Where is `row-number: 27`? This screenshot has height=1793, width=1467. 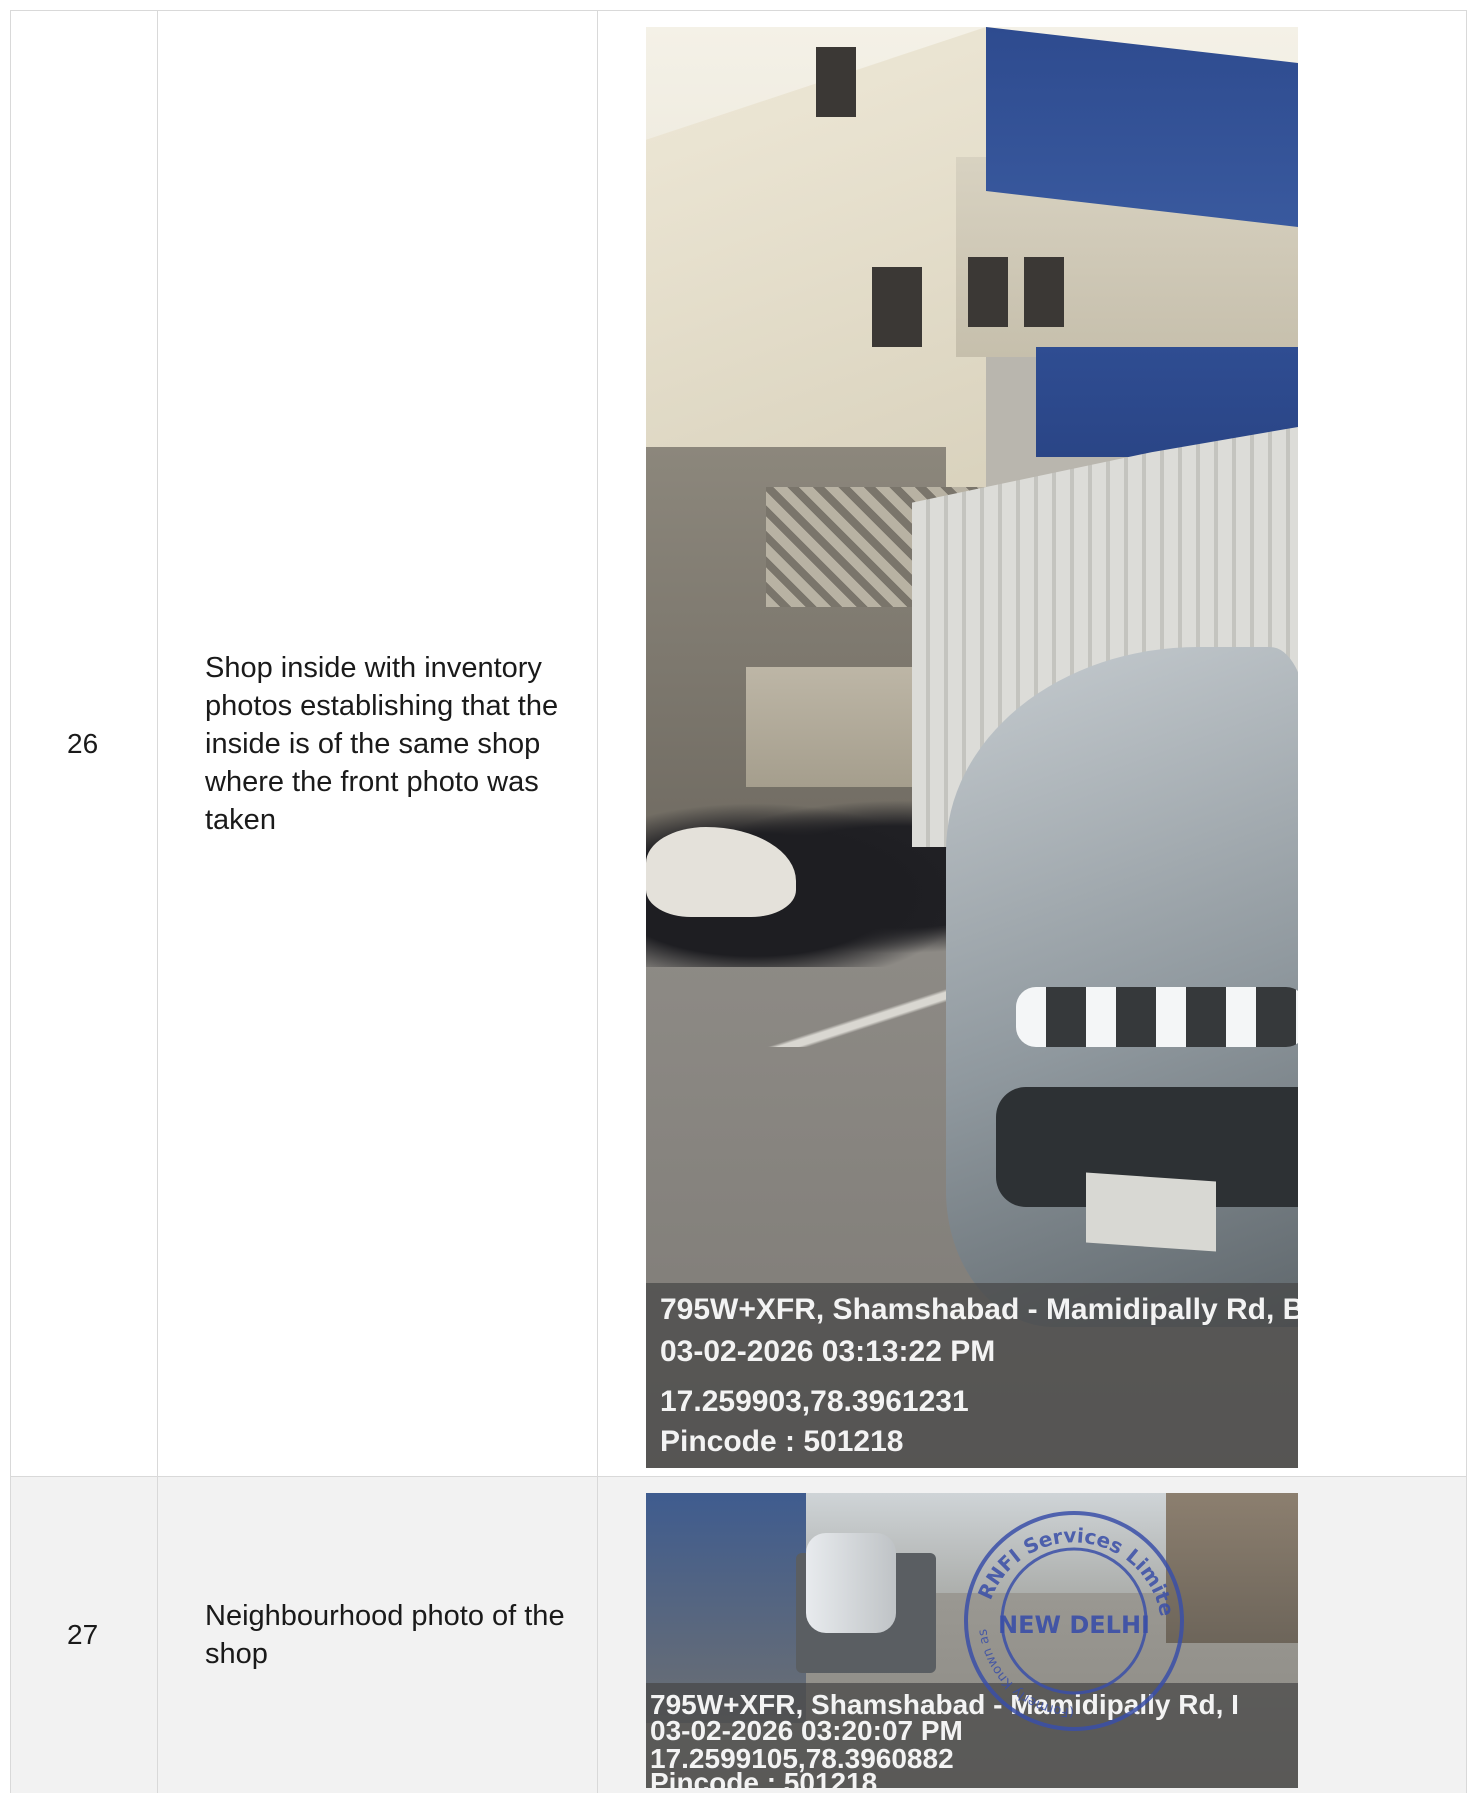 row-number: 27 is located at coordinates (83, 1635).